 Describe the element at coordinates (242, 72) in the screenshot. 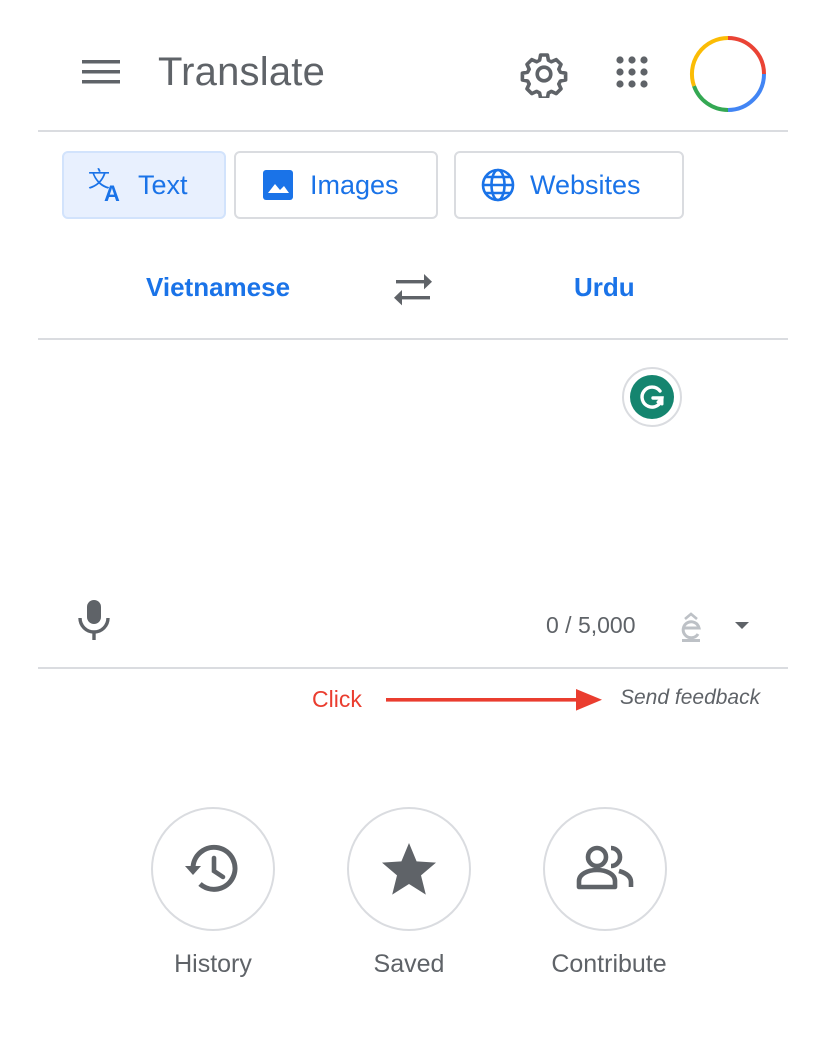

I see `app-title: Translate` at that location.